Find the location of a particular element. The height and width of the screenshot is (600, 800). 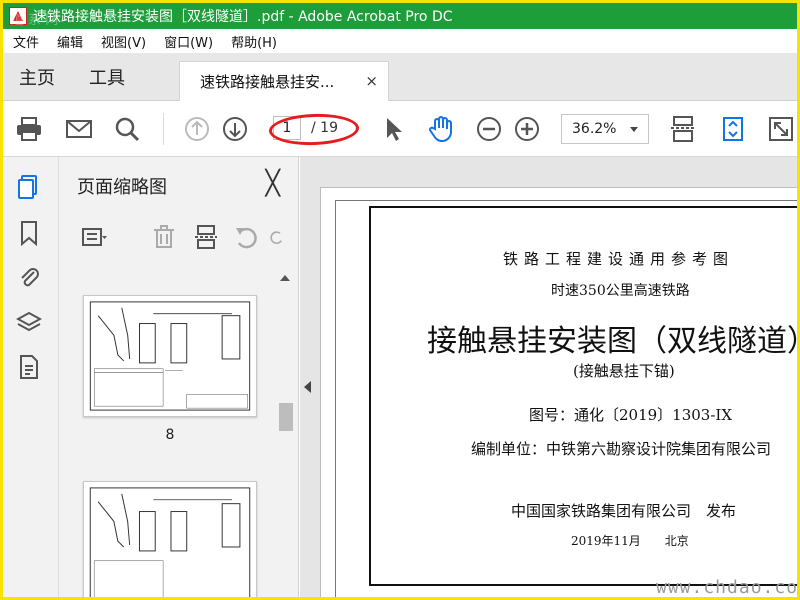

menu-bar: 文件 编辑 视图(V) 窗口(W) 帮助(H) is located at coordinates (400, 41).